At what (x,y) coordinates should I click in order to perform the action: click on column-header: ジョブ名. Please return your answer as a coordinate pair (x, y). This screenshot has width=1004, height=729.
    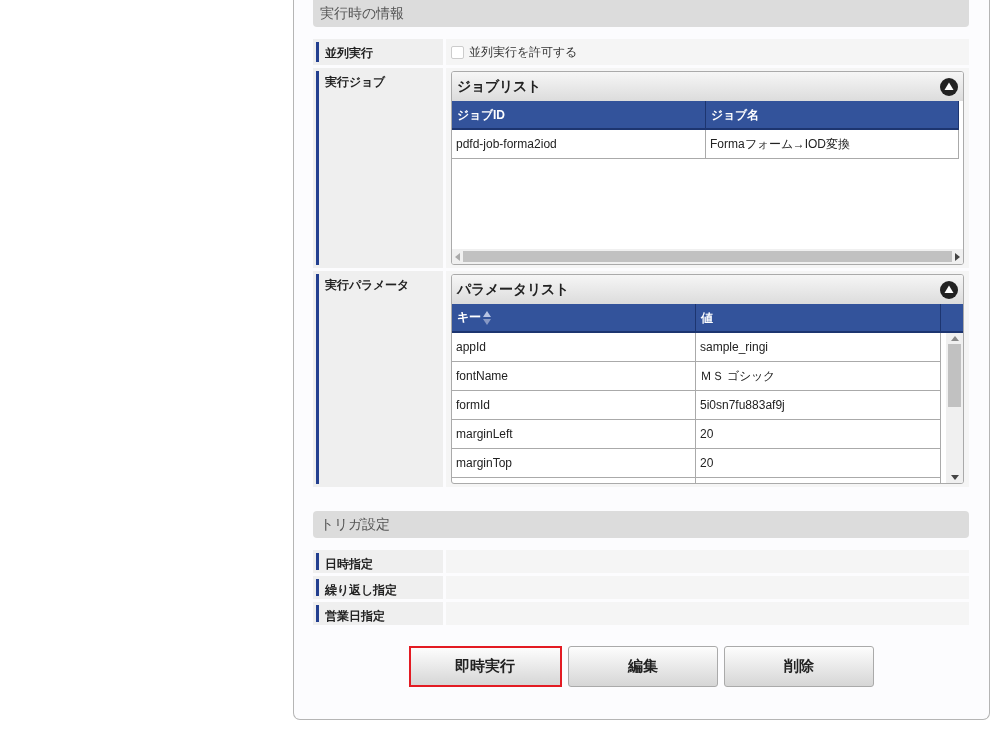
    Looking at the image, I should click on (832, 115).